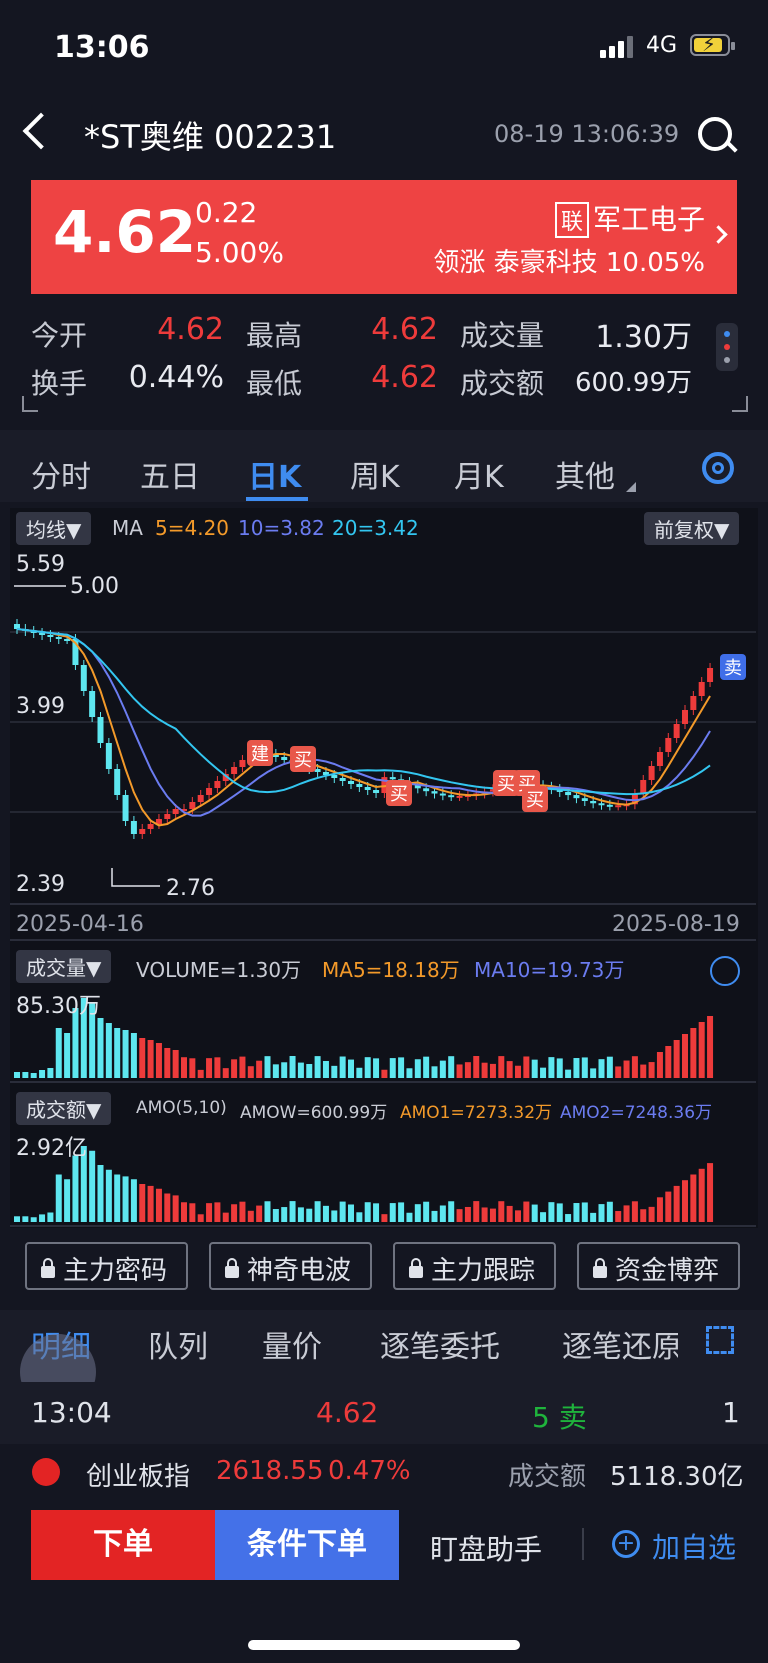 This screenshot has width=768, height=1663. Describe the element at coordinates (384, 1645) in the screenshot. I see `home-indicator` at that location.